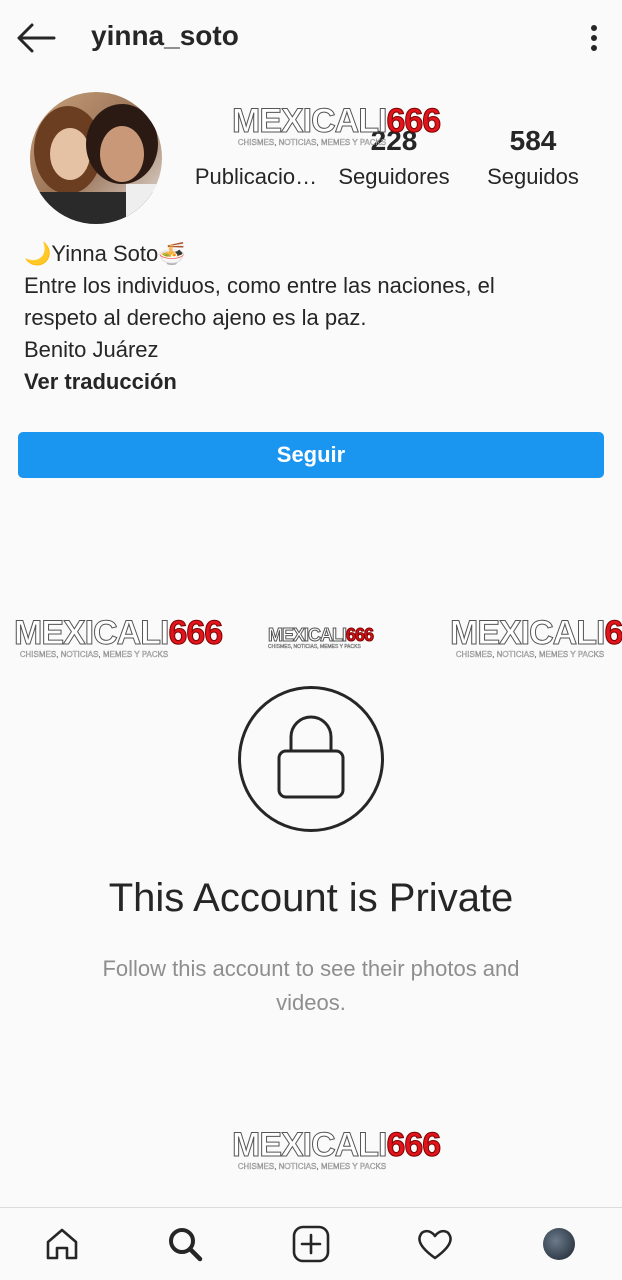 This screenshot has height=1280, width=622. What do you see at coordinates (311, 898) in the screenshot?
I see `private-account-title: This Account is Private` at bounding box center [311, 898].